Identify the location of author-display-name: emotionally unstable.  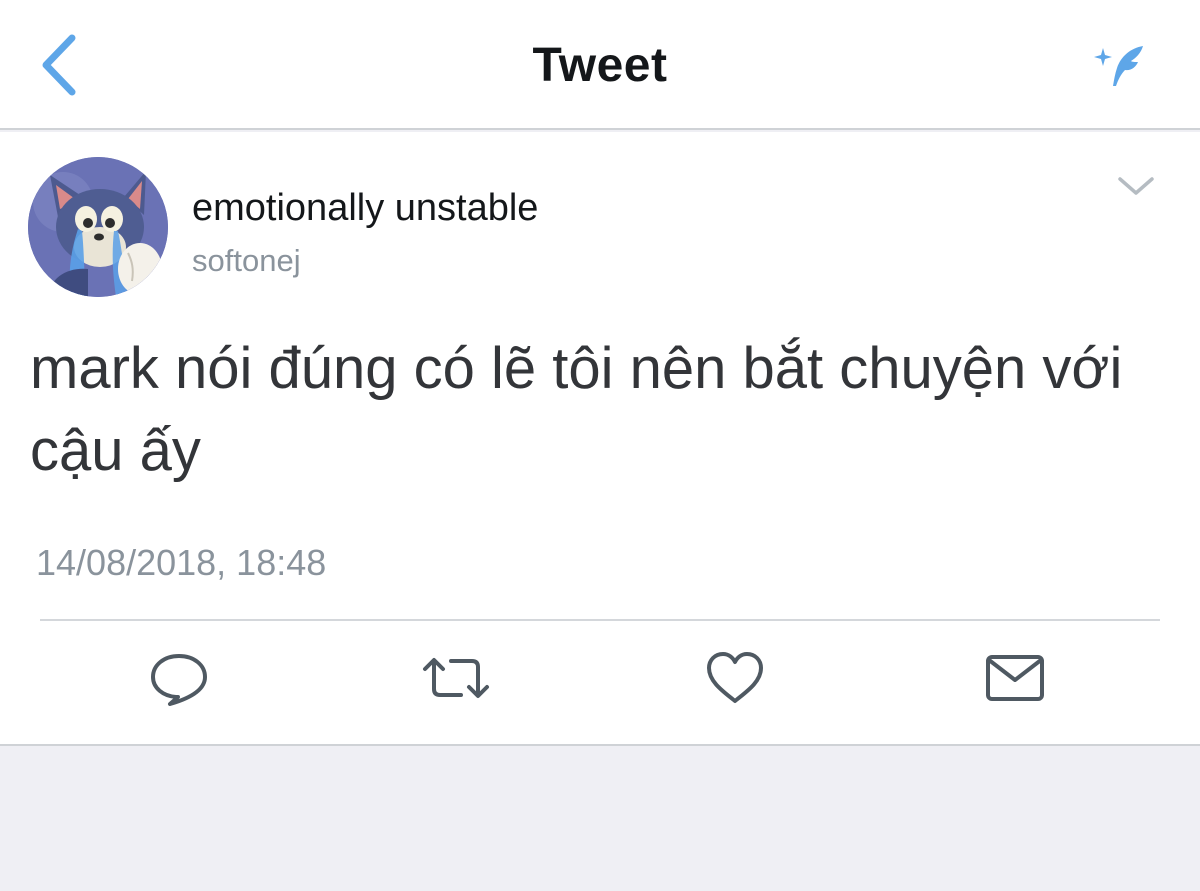
(365, 208).